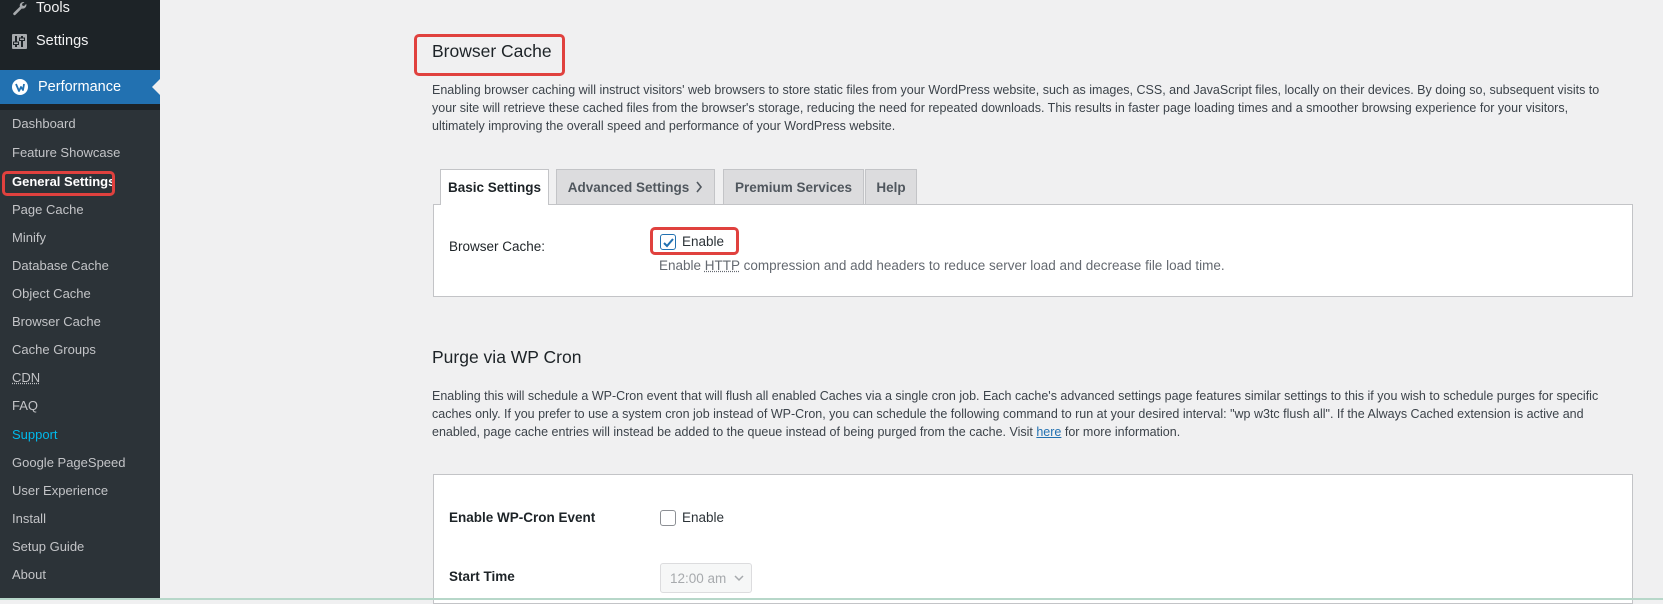  What do you see at coordinates (56, 322) in the screenshot?
I see `submenu-item-browser-cache: Browser Cache` at bounding box center [56, 322].